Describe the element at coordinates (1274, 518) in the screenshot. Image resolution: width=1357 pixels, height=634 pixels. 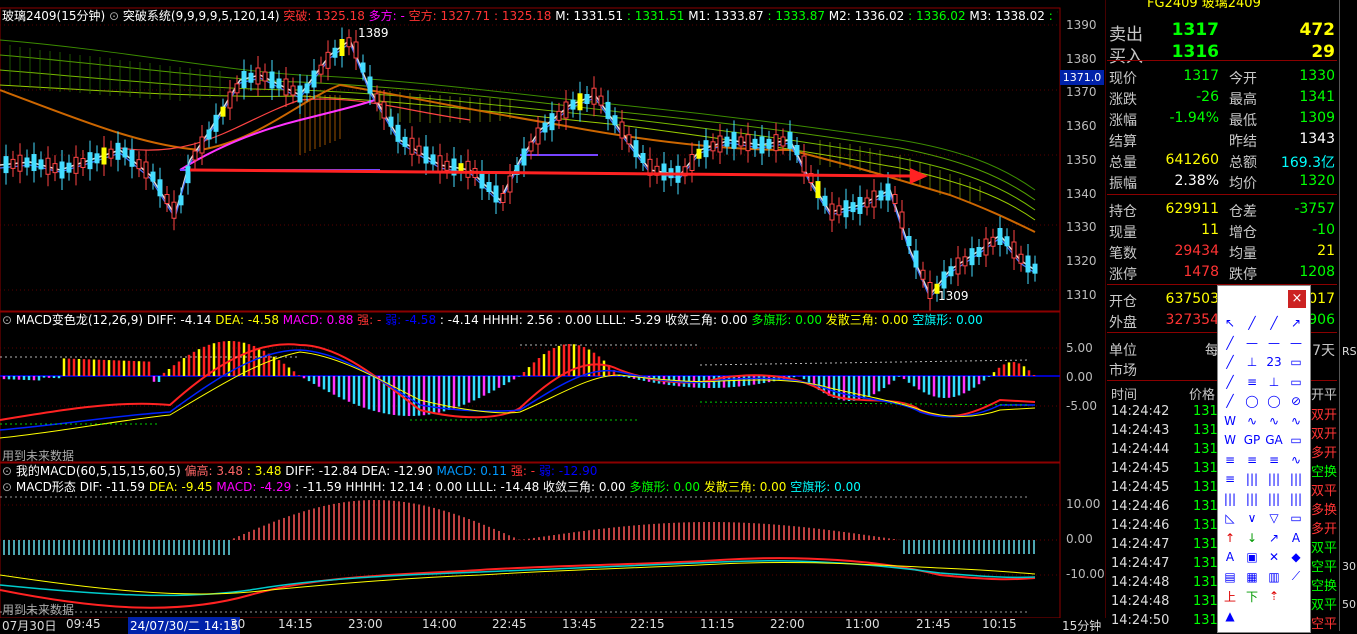
I see `draw-tool-icon: ▽` at that location.